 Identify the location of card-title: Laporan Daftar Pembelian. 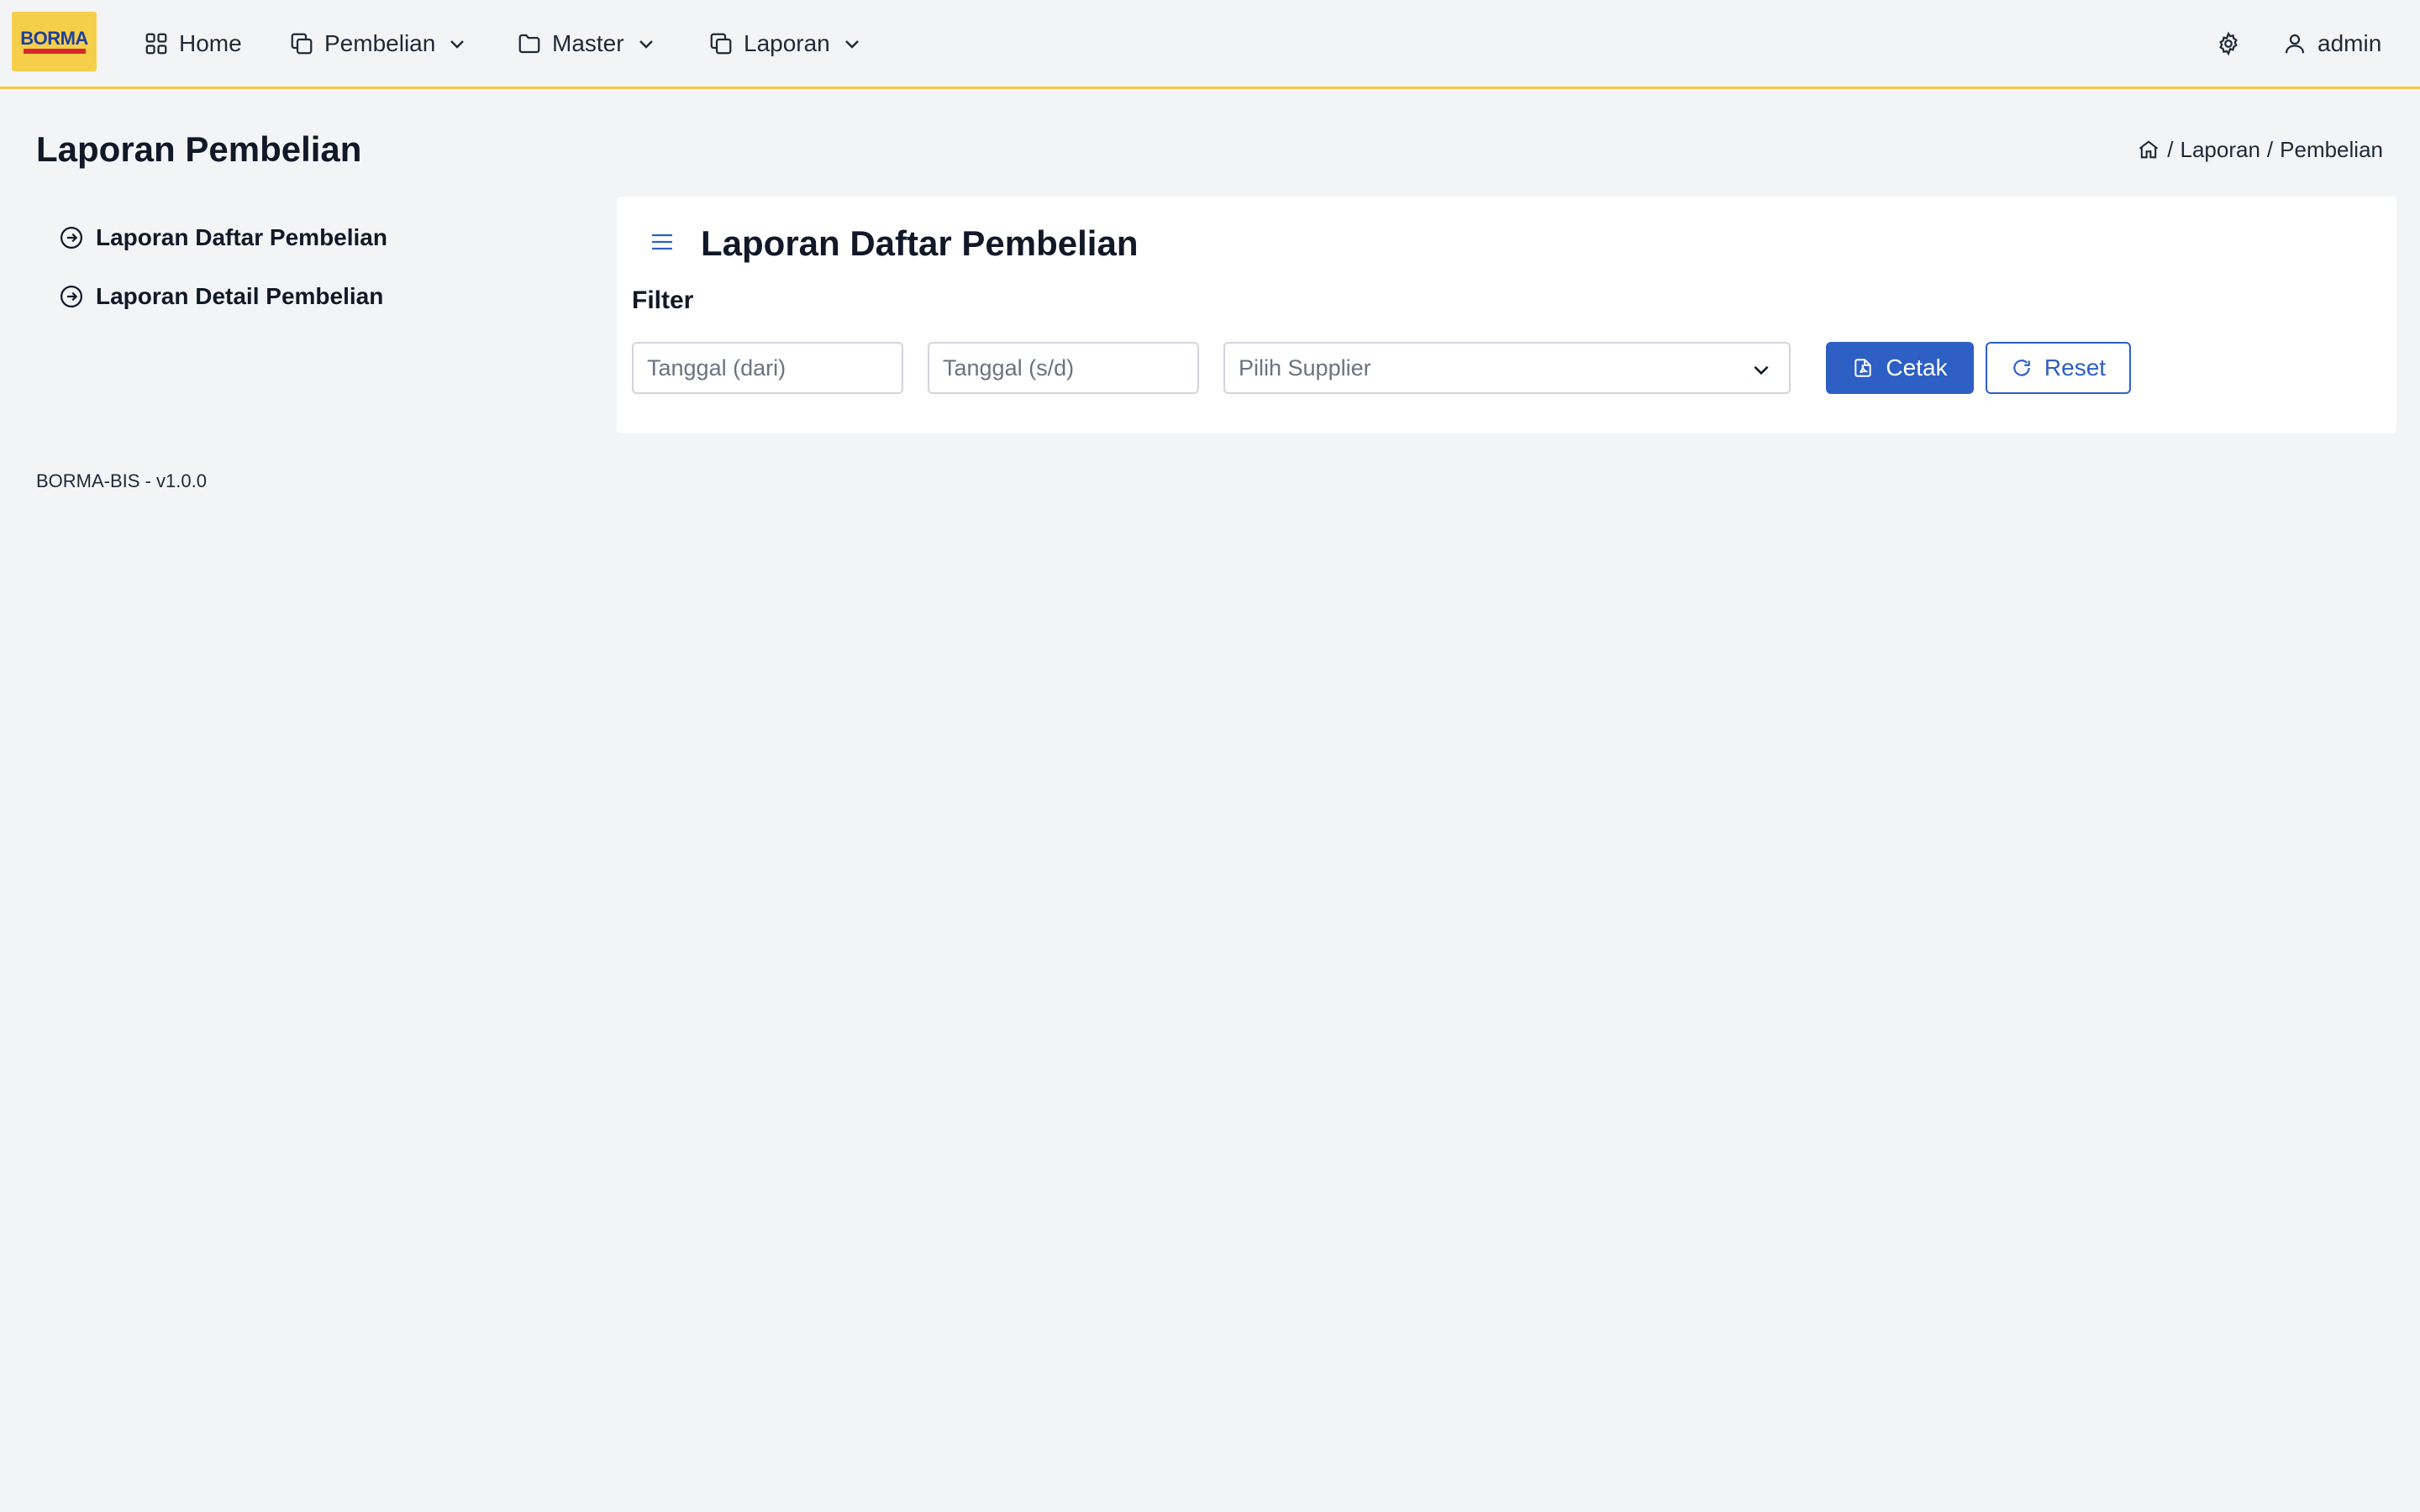
(920, 243).